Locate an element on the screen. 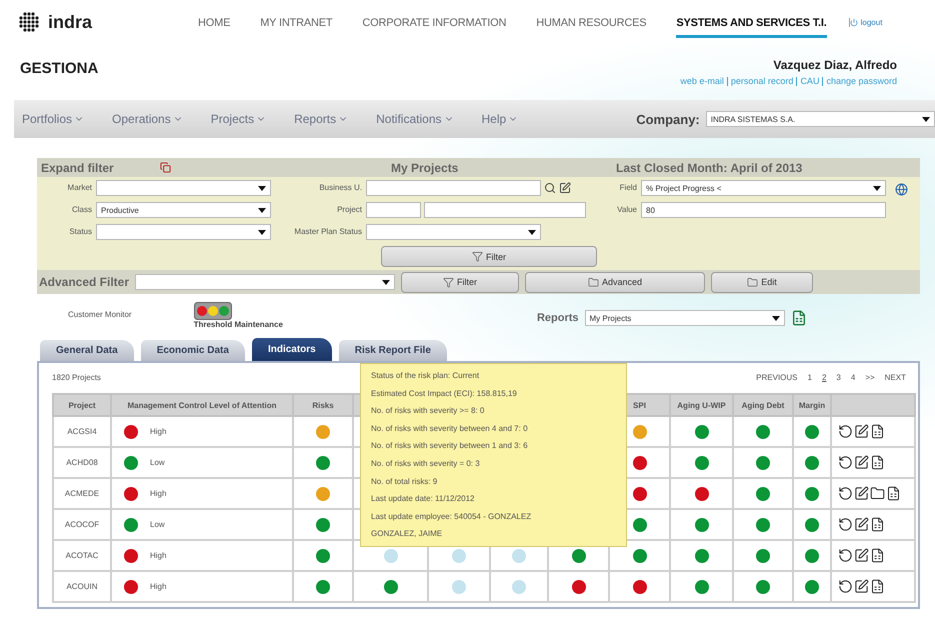  toolbar-button: Advanced is located at coordinates (615, 282).